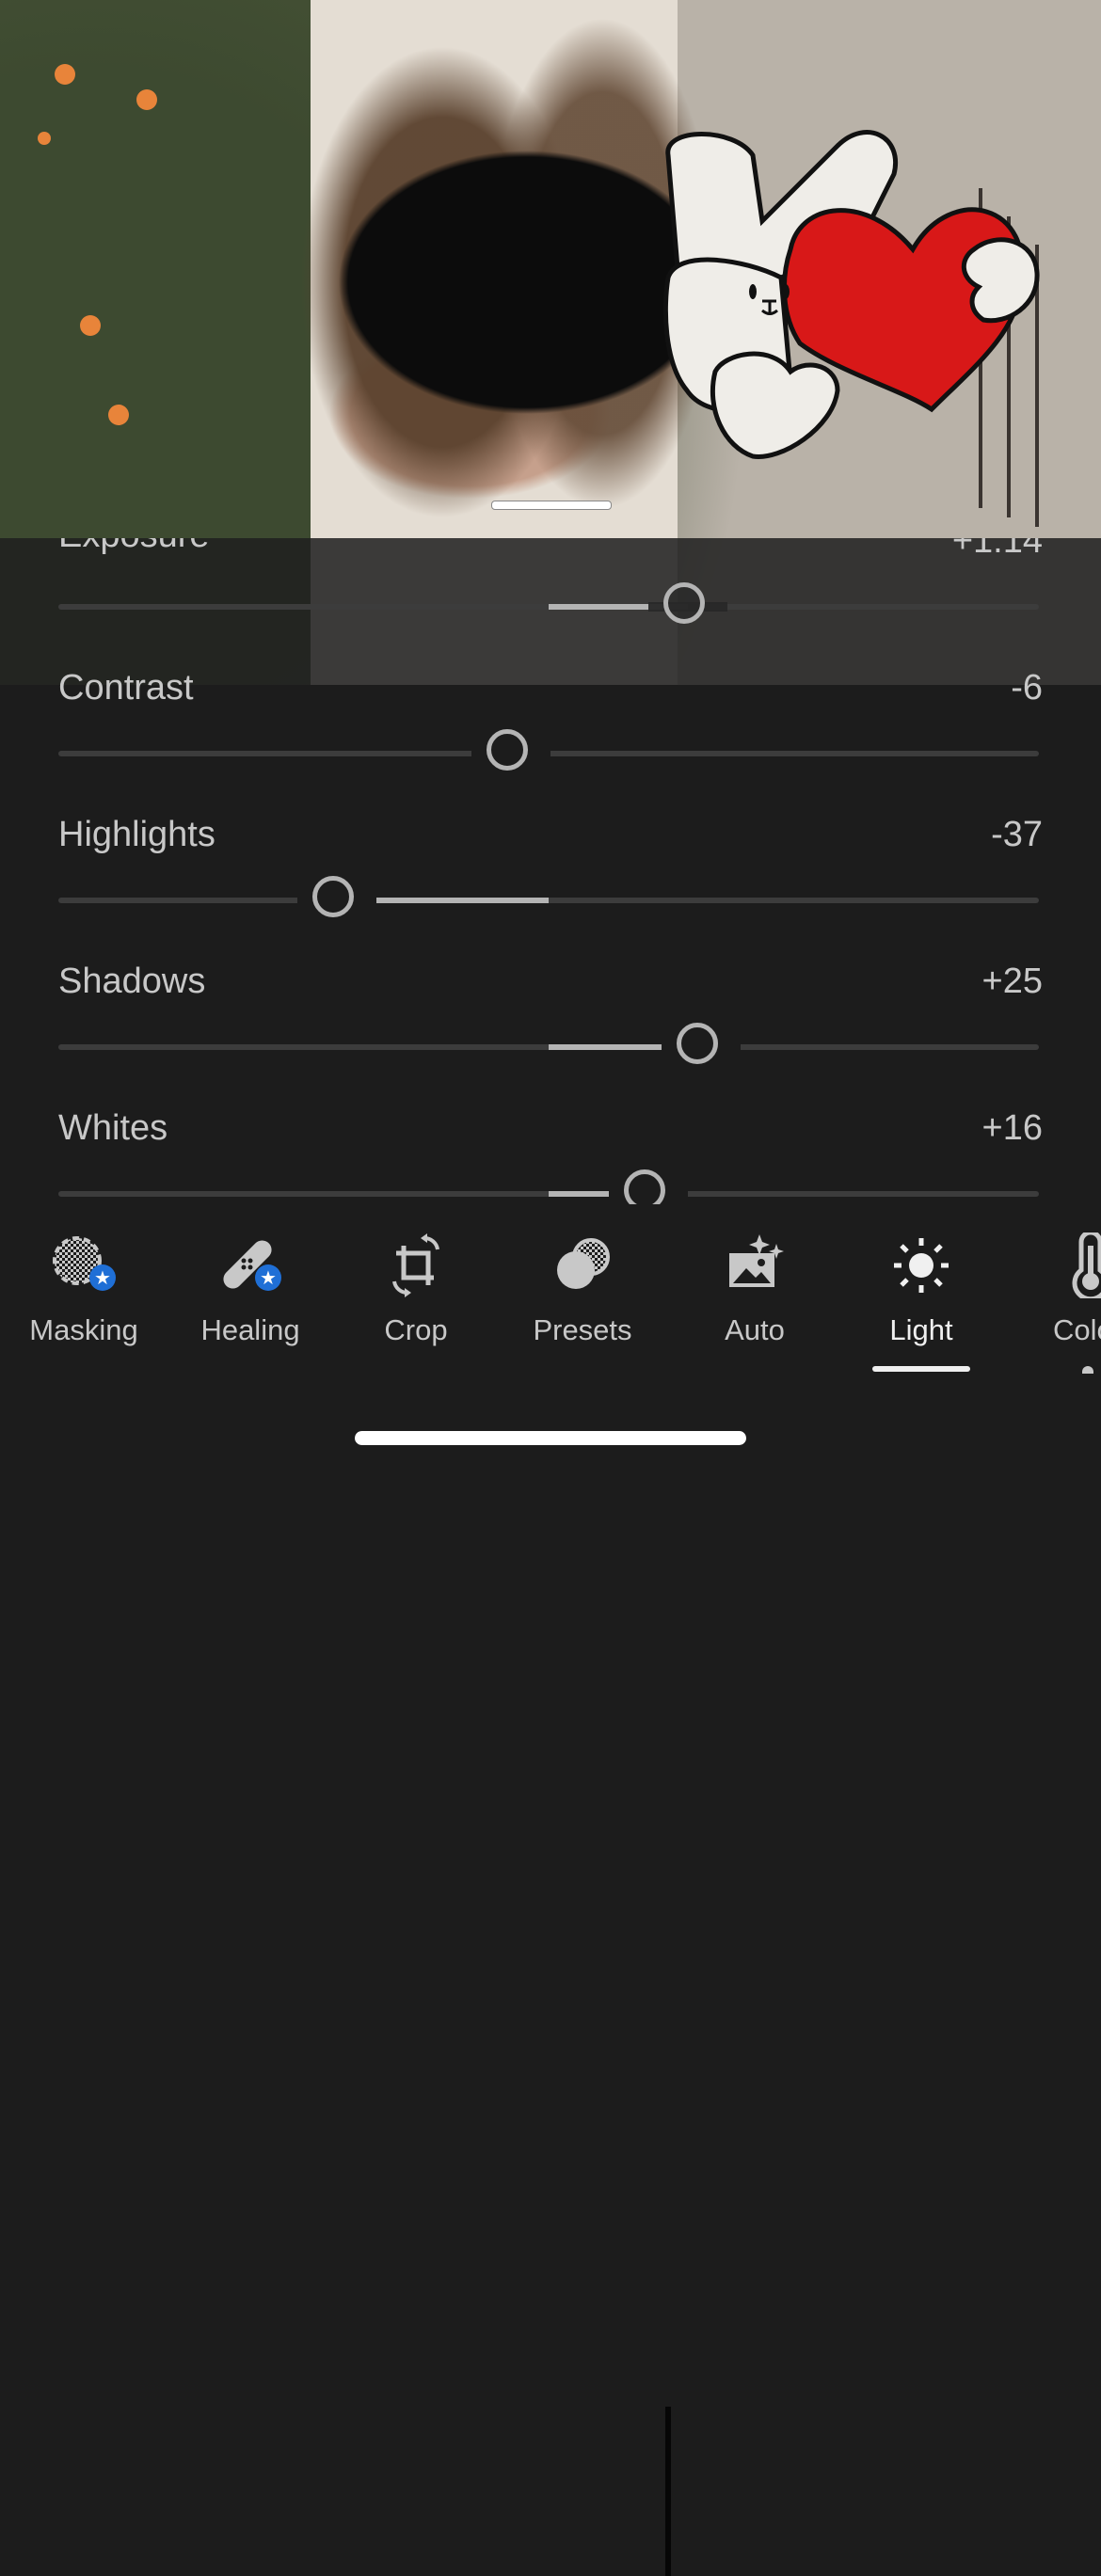  I want to click on tool-auto: Auto, so click(755, 1289).